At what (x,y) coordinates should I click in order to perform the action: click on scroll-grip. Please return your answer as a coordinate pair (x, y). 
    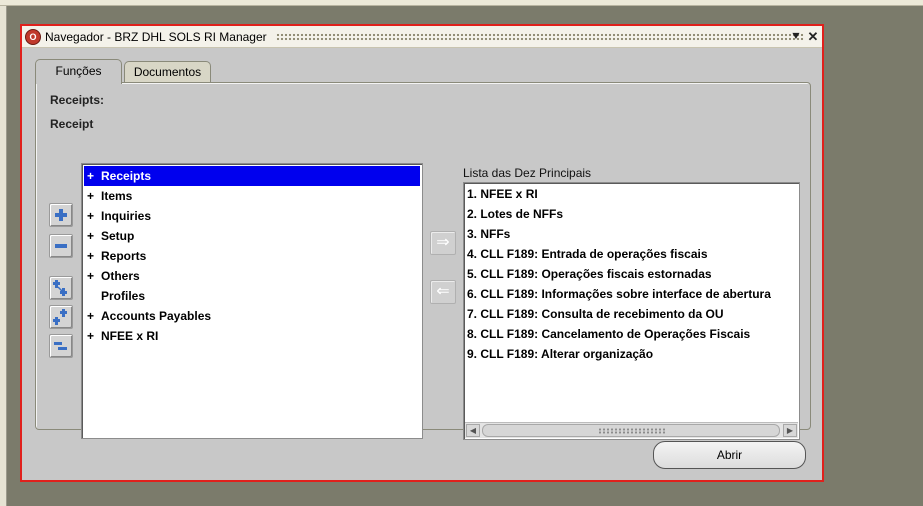
    Looking at the image, I should click on (632, 431).